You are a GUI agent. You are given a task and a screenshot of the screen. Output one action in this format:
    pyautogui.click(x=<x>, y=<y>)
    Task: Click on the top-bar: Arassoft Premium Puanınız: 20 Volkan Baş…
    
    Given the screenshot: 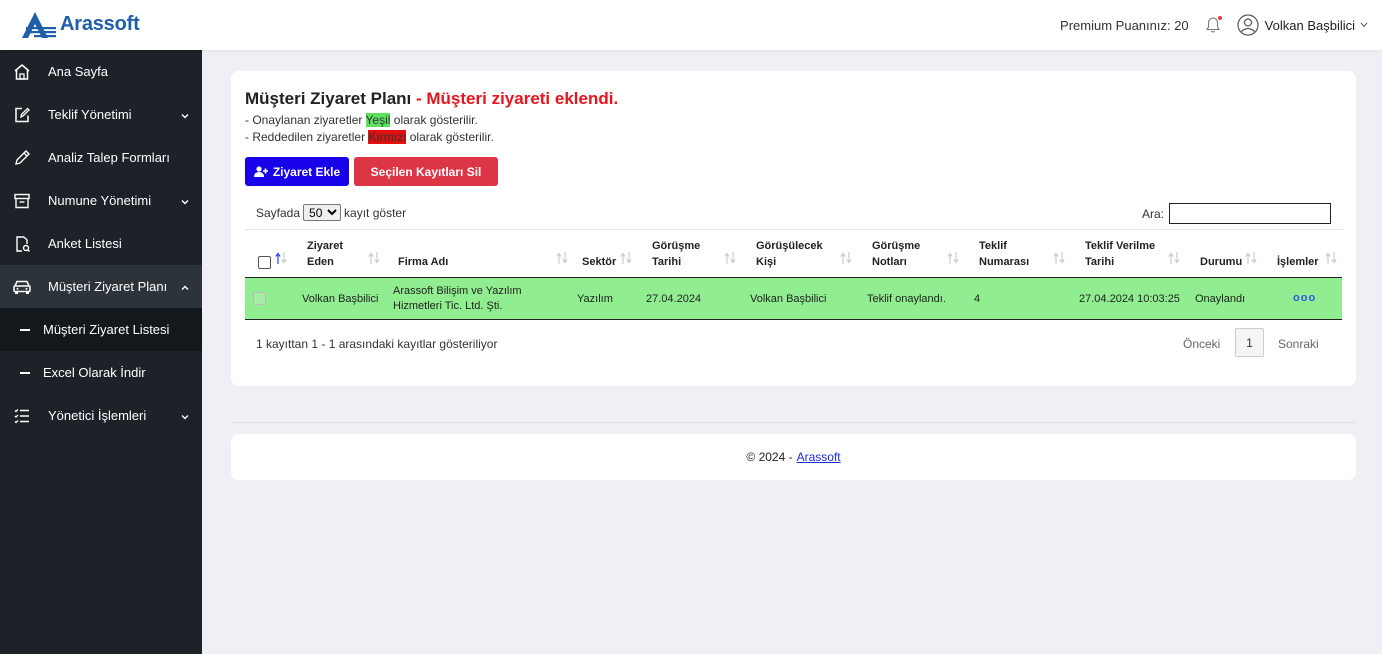 What is the action you would take?
    pyautogui.click(x=691, y=25)
    